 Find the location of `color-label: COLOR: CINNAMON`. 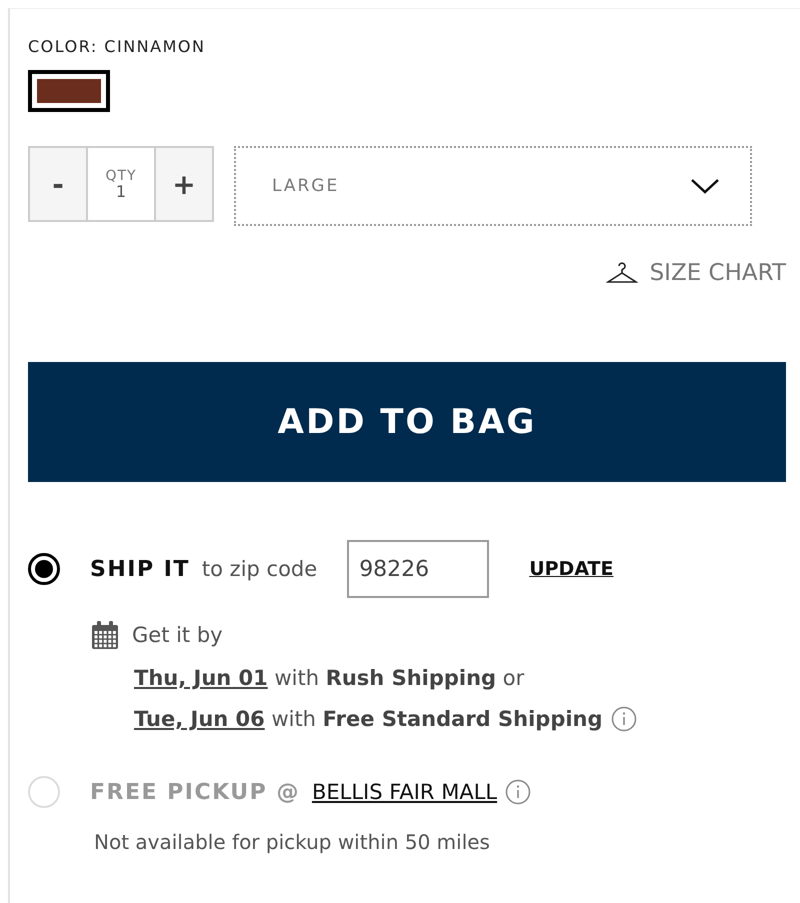

color-label: COLOR: CINNAMON is located at coordinates (117, 46).